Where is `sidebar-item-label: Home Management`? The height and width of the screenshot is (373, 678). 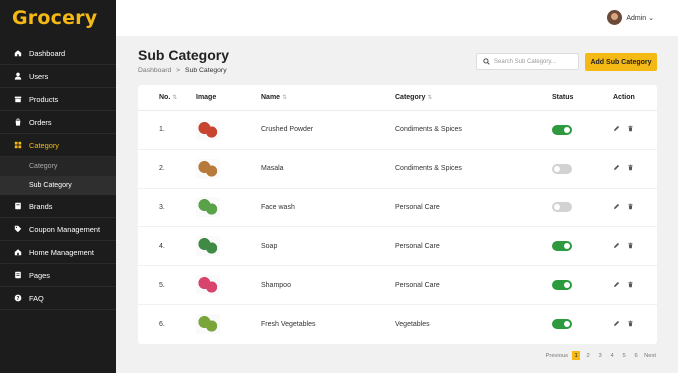 sidebar-item-label: Home Management is located at coordinates (61, 252).